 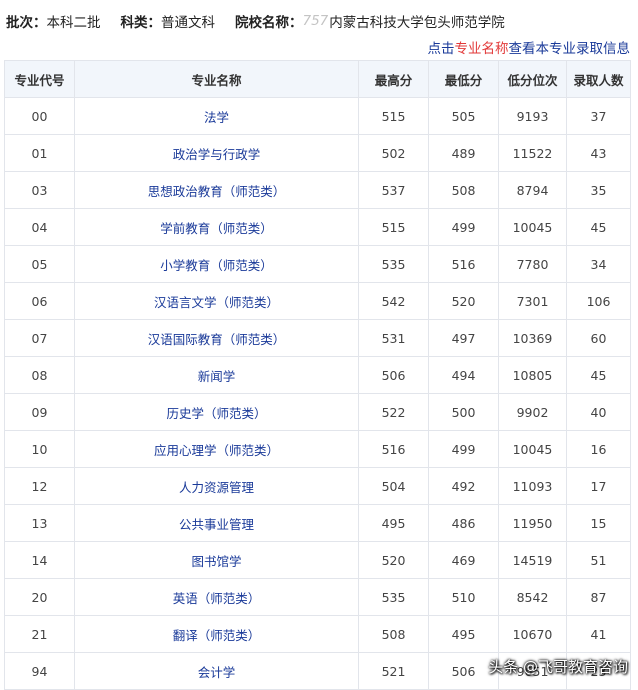 I want to click on min-score-cell: 486, so click(x=463, y=523).